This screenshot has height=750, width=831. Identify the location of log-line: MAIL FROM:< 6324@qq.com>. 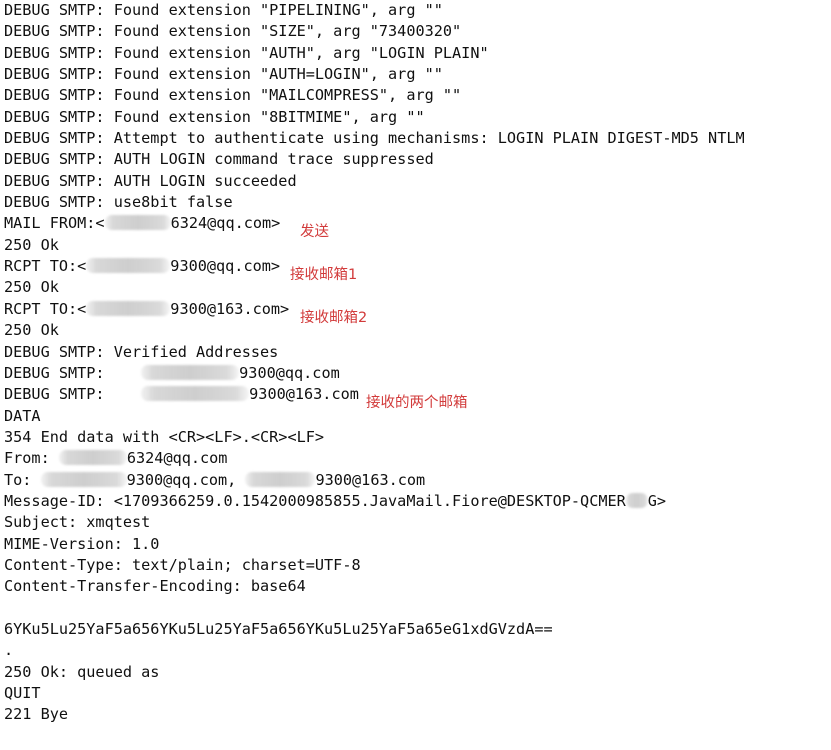
(415, 223).